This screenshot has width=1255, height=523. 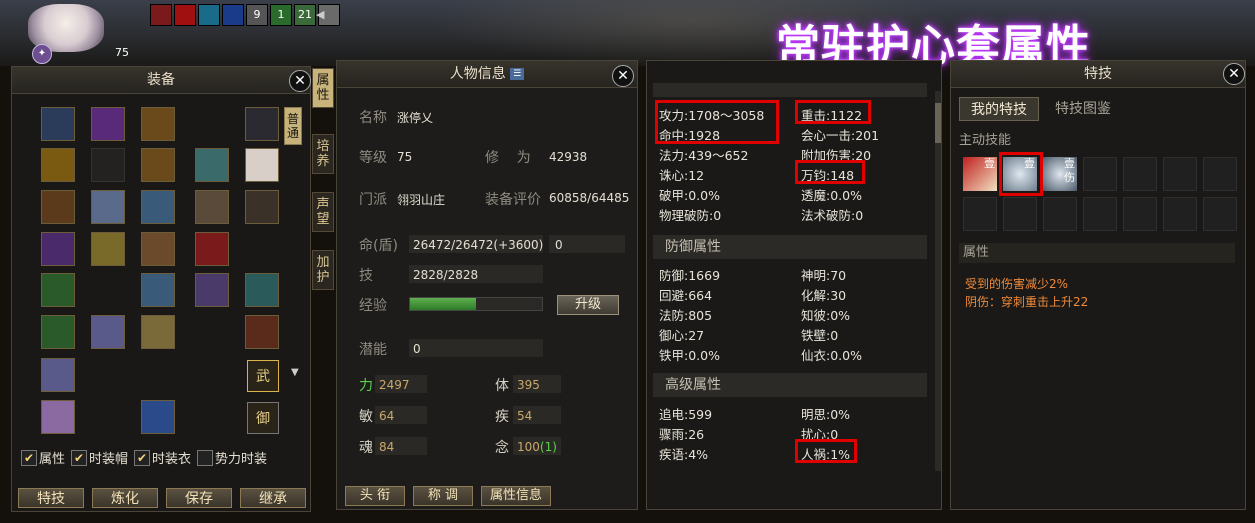 What do you see at coordinates (122, 52) in the screenshot?
I see `hud-level: 75` at bounding box center [122, 52].